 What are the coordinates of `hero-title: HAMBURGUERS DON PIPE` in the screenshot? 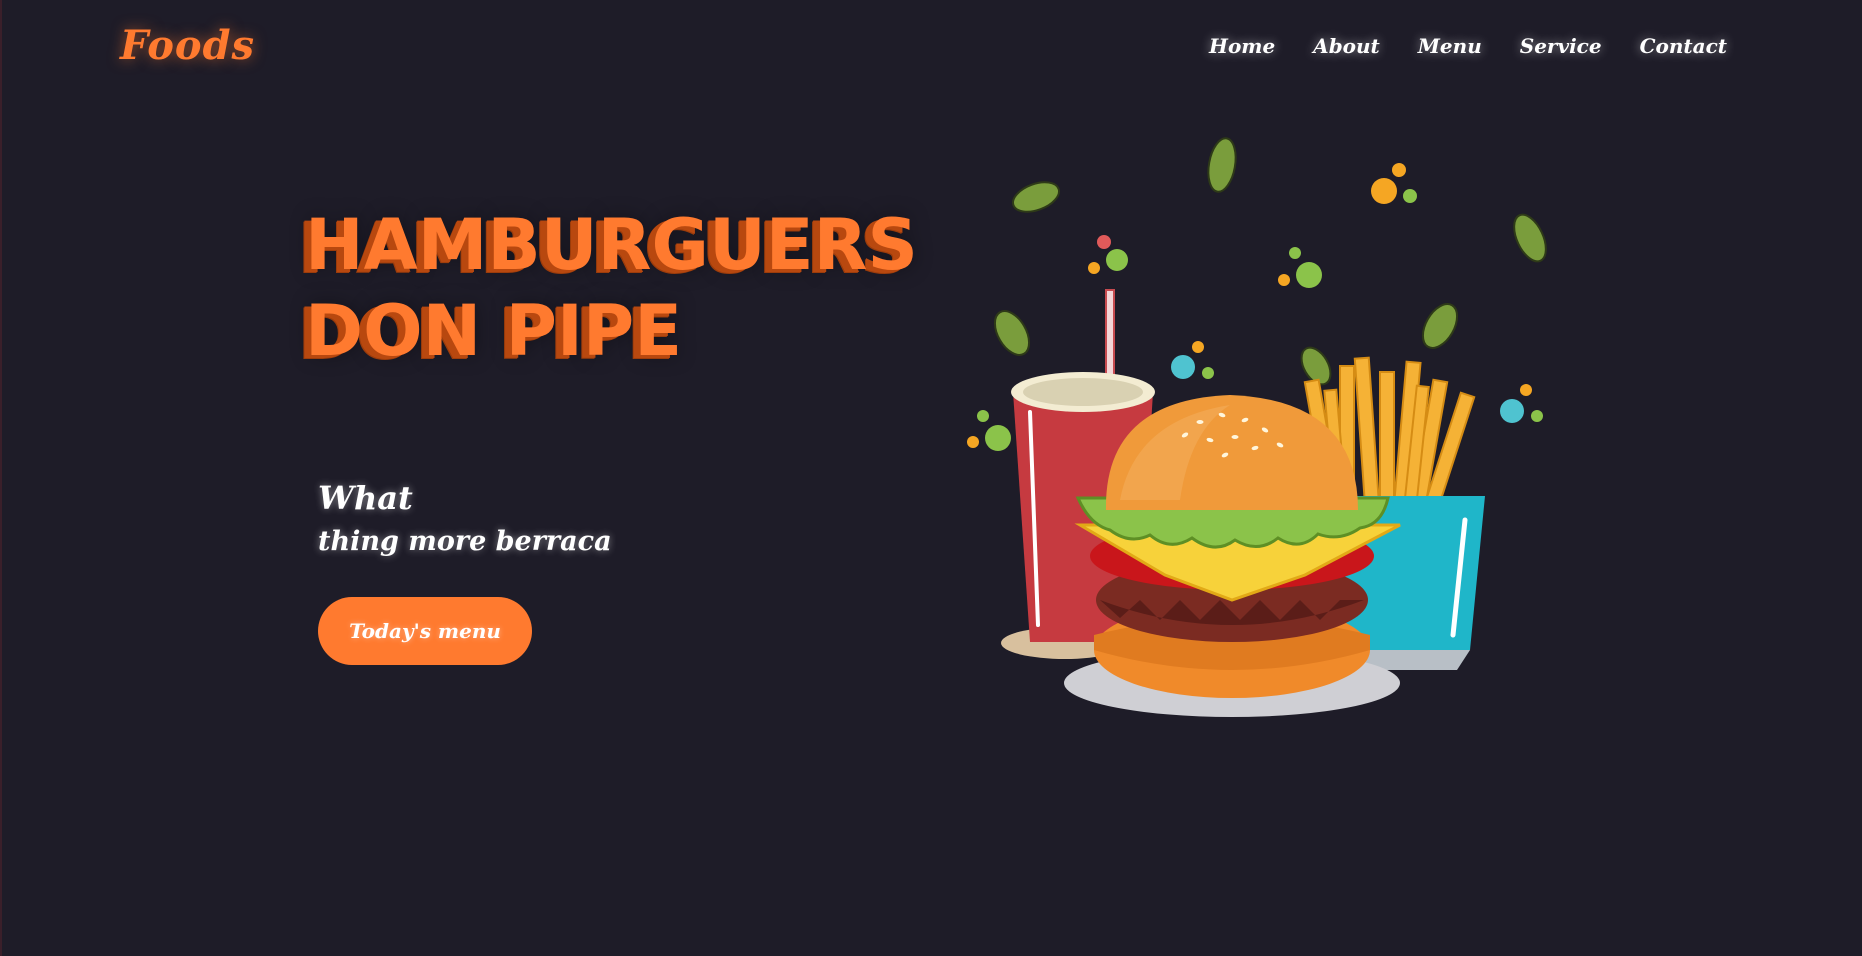 It's located at (611, 288).